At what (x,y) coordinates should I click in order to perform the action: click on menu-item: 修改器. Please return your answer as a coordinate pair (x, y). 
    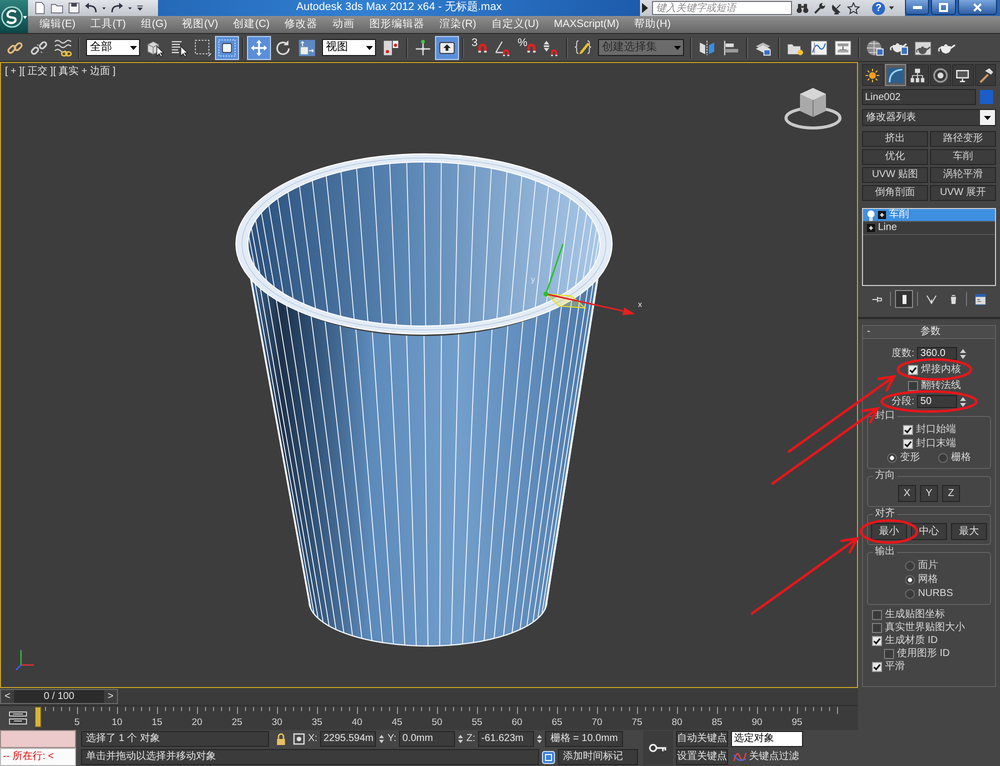
    Looking at the image, I should click on (301, 24).